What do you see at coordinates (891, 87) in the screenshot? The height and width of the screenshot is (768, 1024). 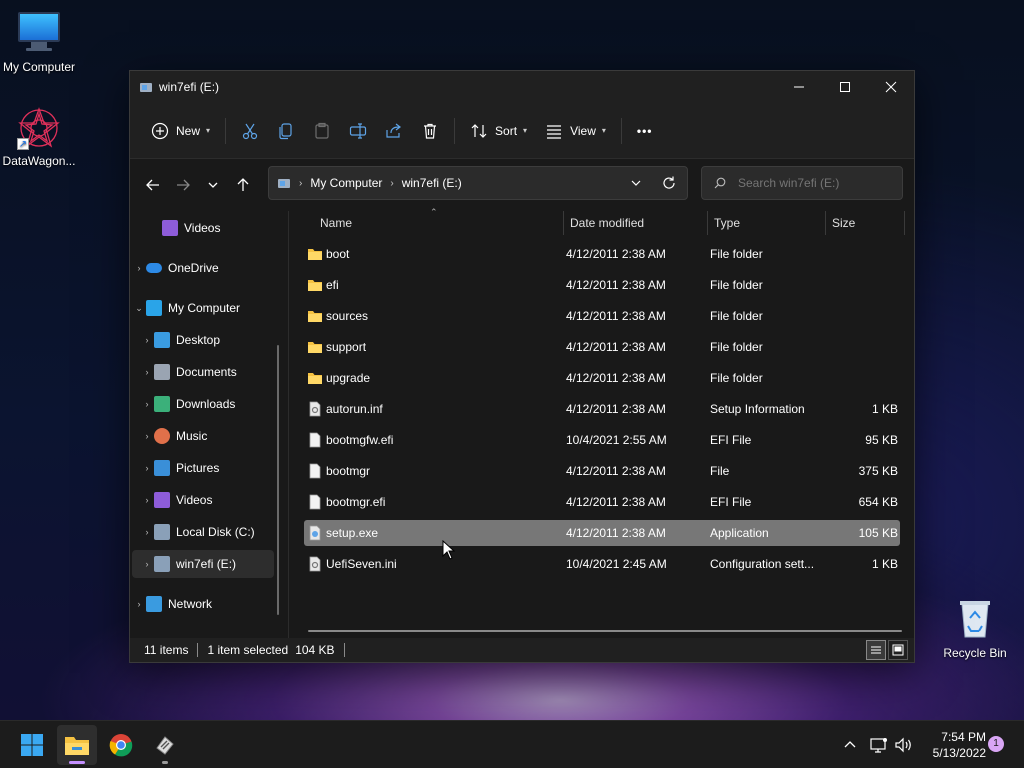 I see `close-button` at bounding box center [891, 87].